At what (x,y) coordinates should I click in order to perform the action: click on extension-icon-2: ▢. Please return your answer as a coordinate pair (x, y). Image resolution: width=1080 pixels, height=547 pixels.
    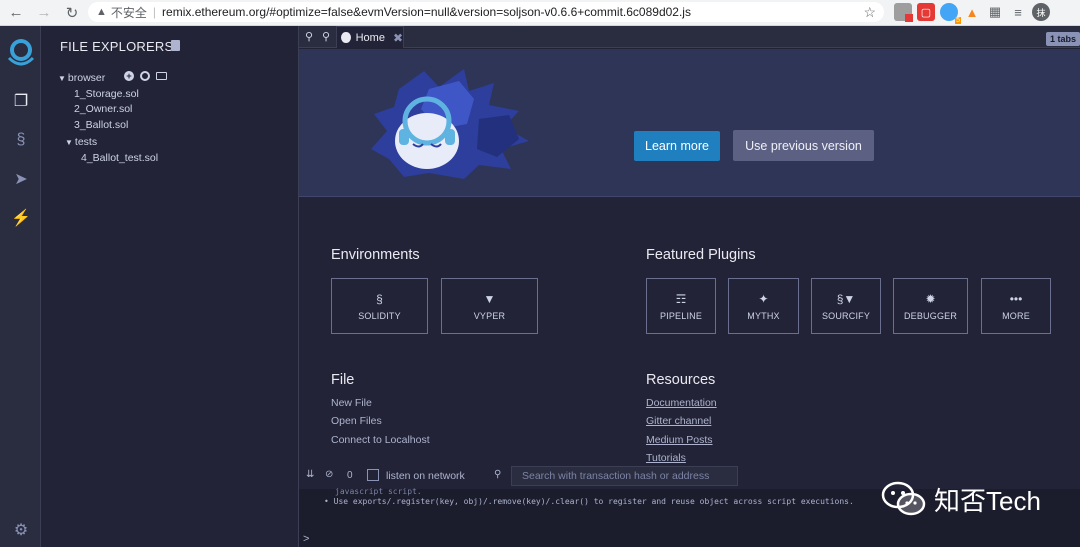
    Looking at the image, I should click on (926, 12).